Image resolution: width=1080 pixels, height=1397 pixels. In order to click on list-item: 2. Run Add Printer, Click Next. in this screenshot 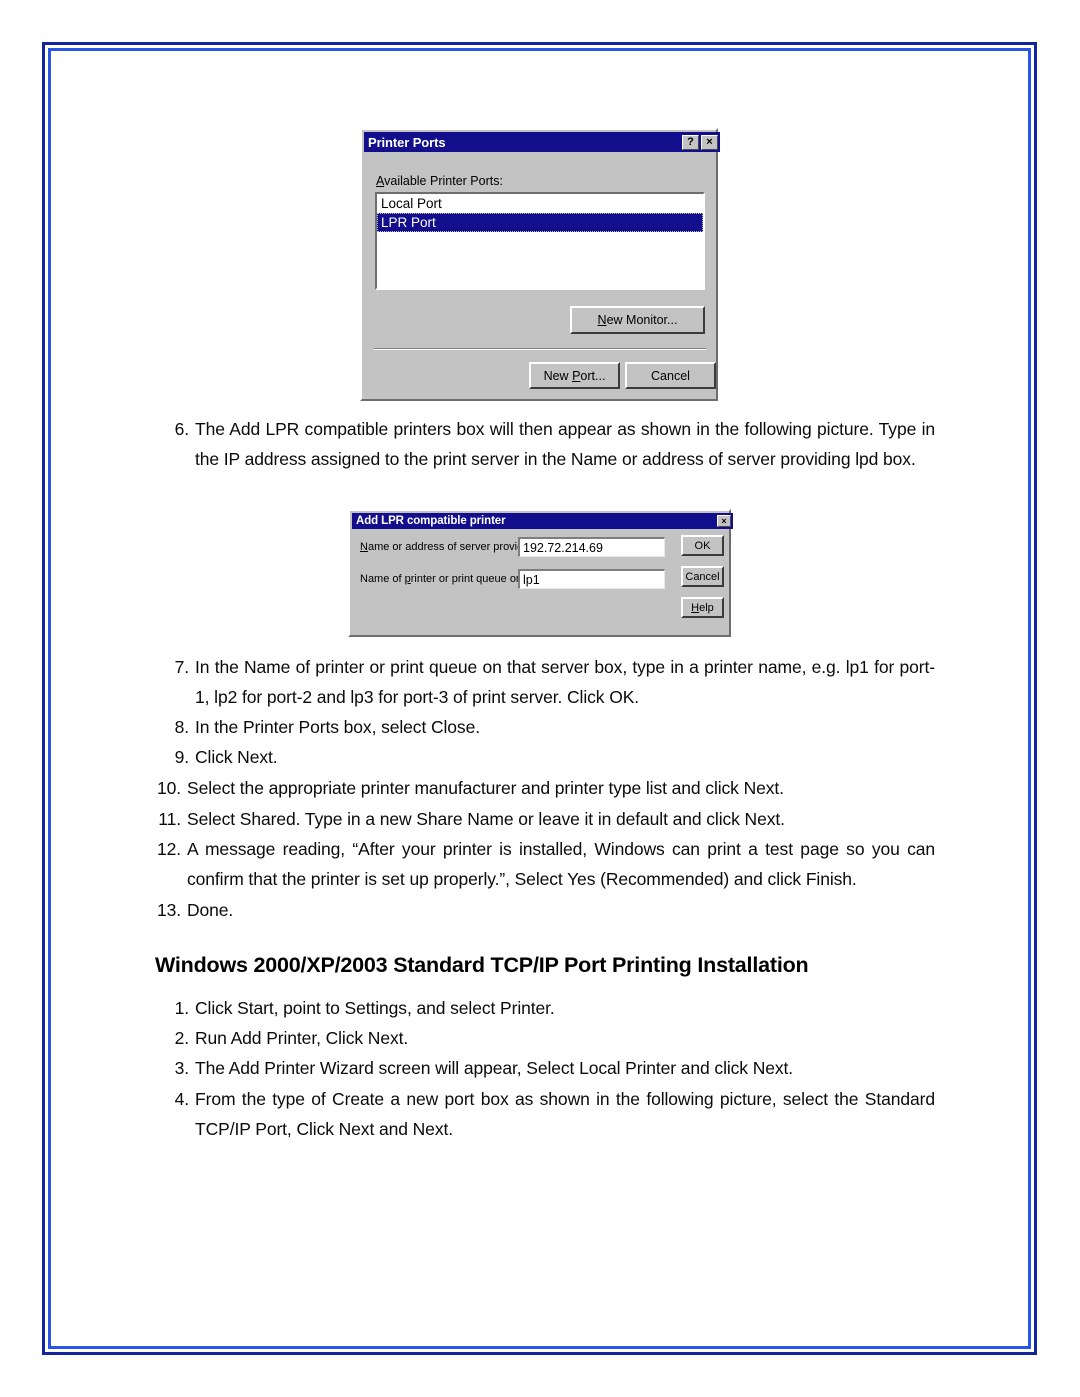, I will do `click(545, 1038)`.